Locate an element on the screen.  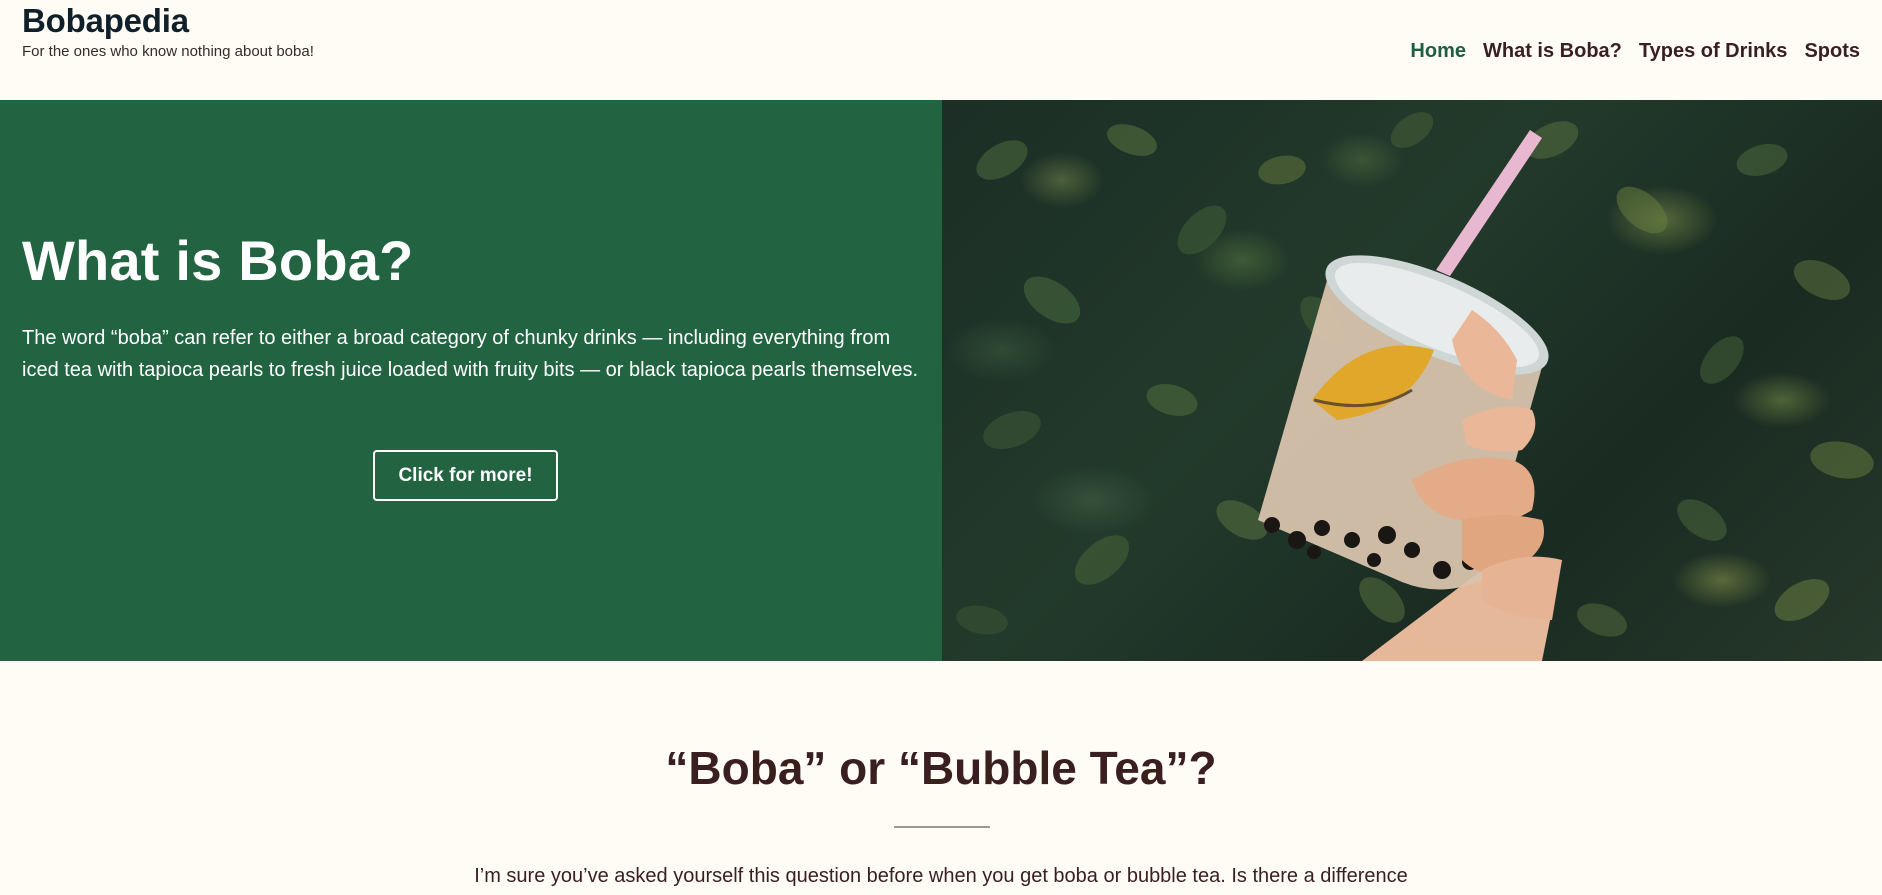
nav-what-is-boba: What is Boba? is located at coordinates (1552, 51).